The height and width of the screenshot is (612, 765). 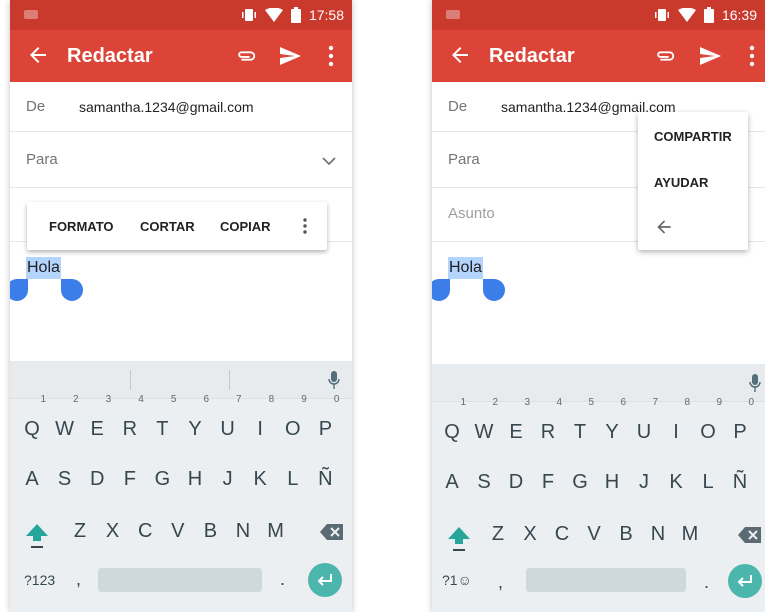 What do you see at coordinates (693, 136) in the screenshot?
I see `share-menu-item: COMPARTIR` at bounding box center [693, 136].